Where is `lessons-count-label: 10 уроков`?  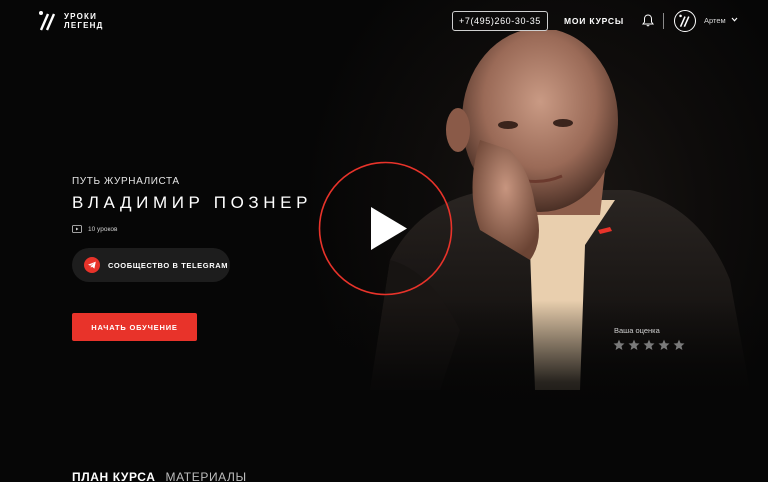 lessons-count-label: 10 уроков is located at coordinates (103, 229).